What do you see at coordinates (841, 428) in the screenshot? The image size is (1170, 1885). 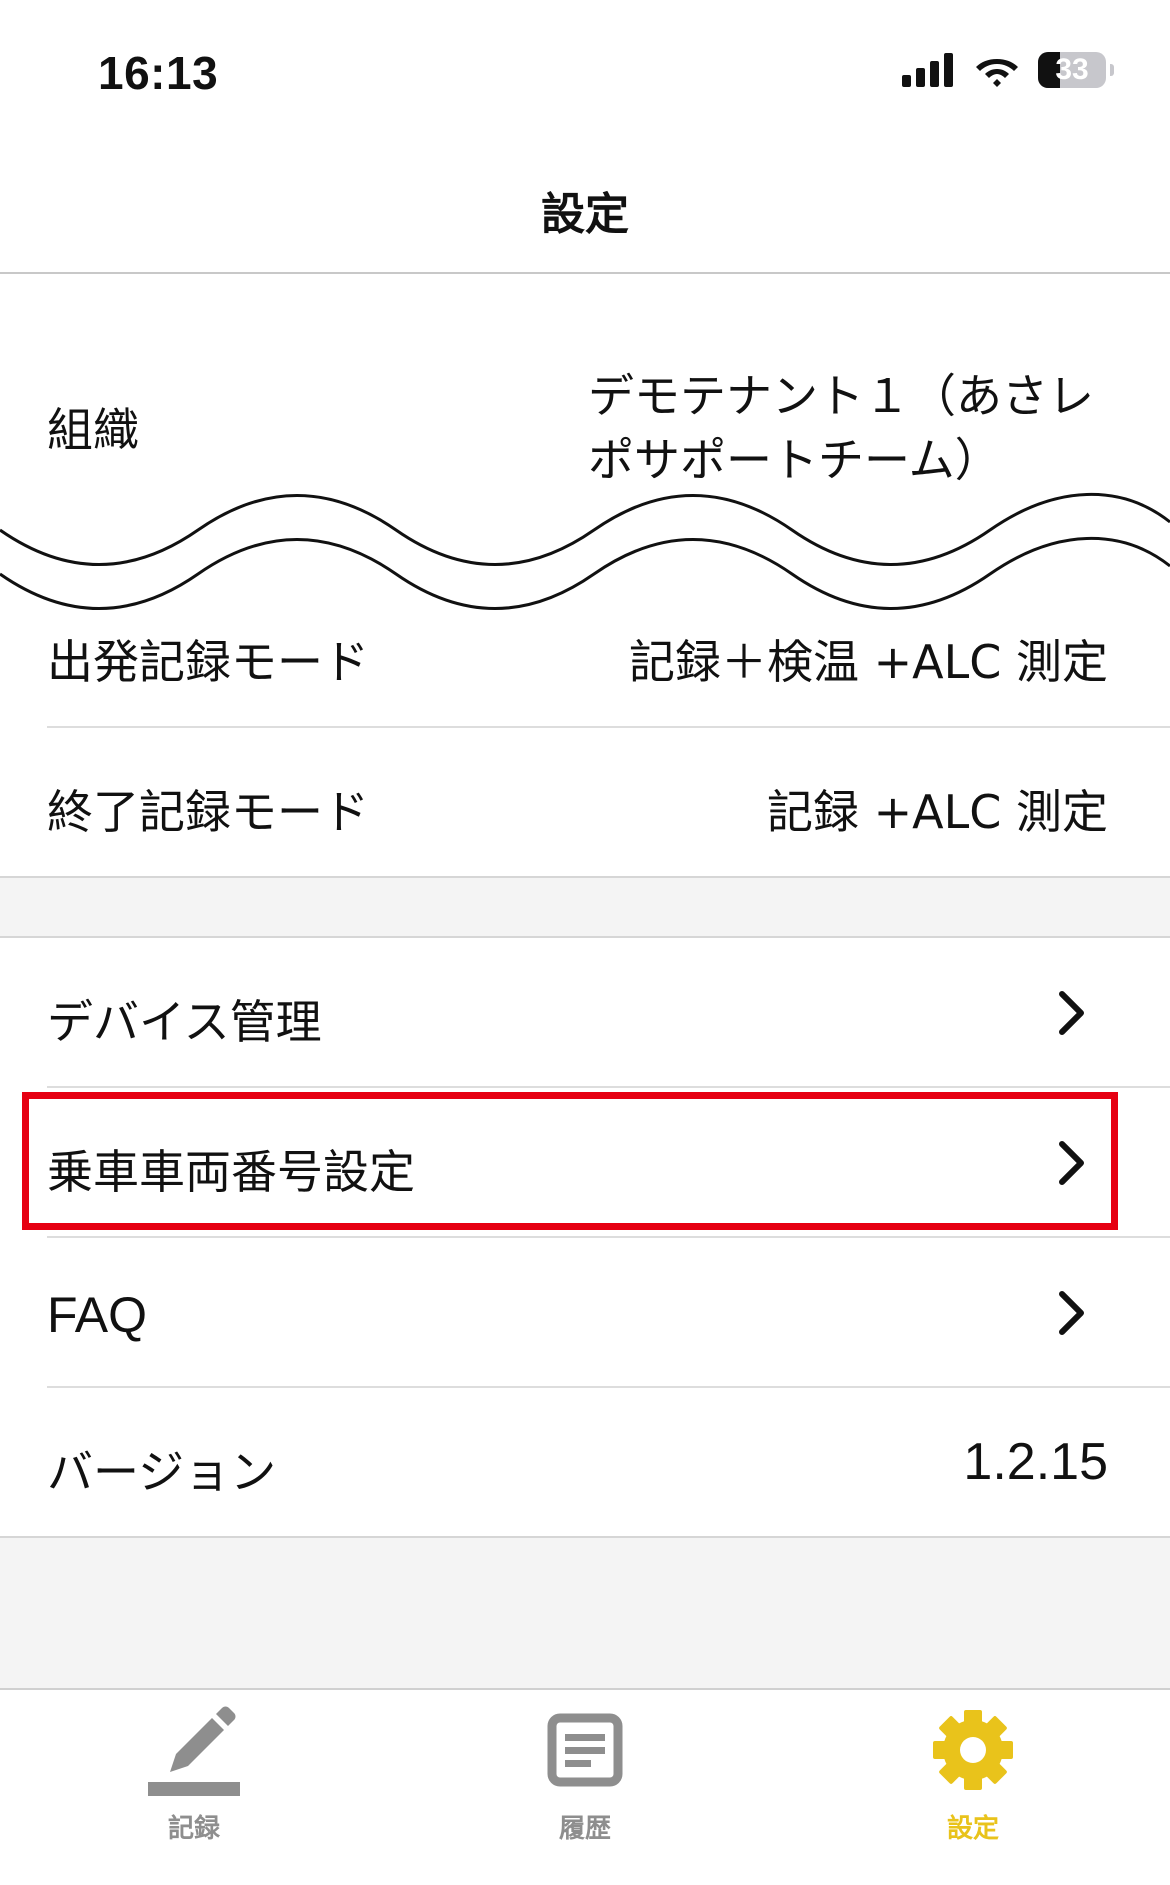 I see `organization-value: デモテナント１（あさレポサポートチーム）` at bounding box center [841, 428].